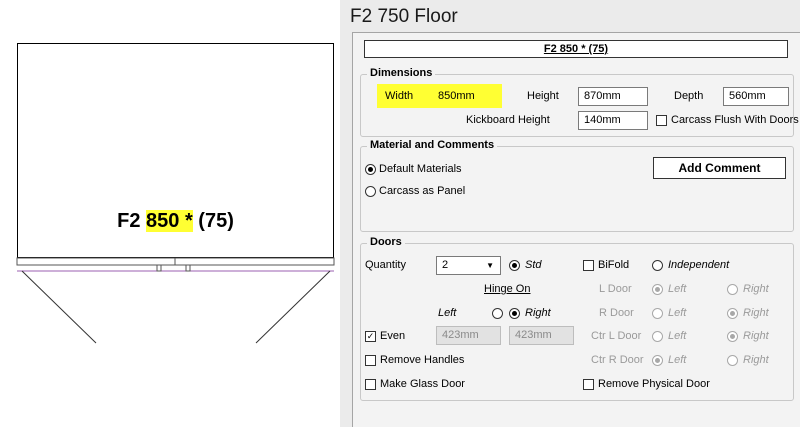  What do you see at coordinates (370, 191) in the screenshot?
I see `carcass-panel-radio` at bounding box center [370, 191].